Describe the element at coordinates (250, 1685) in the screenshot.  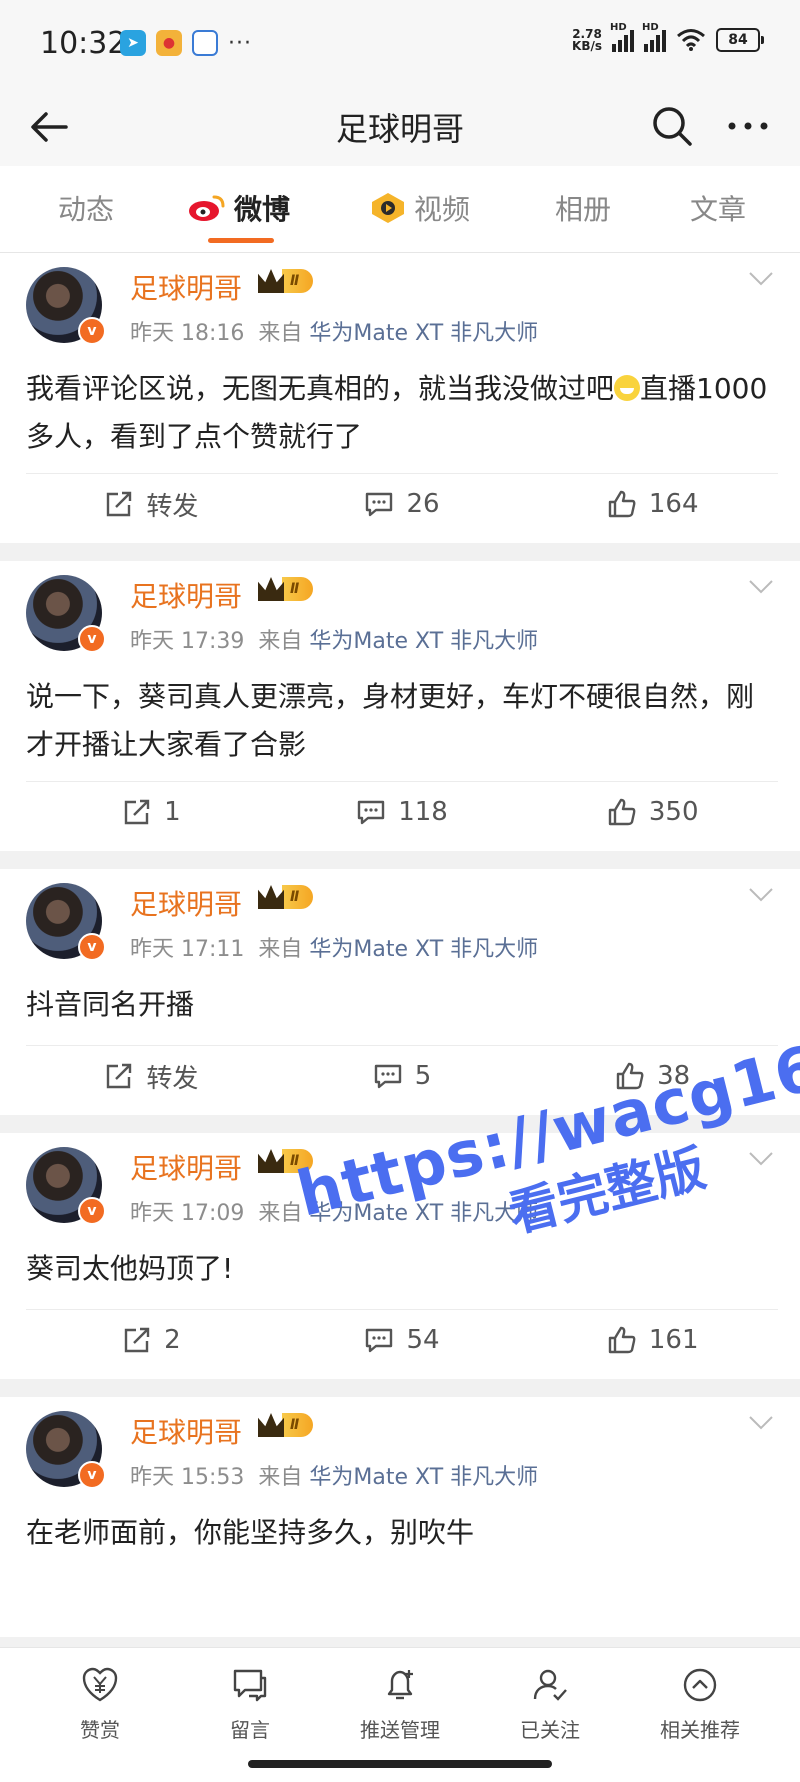
I see `message-icon` at that location.